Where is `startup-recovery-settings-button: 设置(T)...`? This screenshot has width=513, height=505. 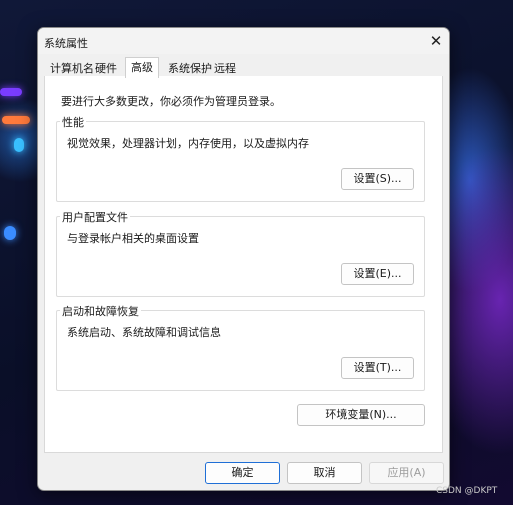 startup-recovery-settings-button: 设置(T)... is located at coordinates (377, 368).